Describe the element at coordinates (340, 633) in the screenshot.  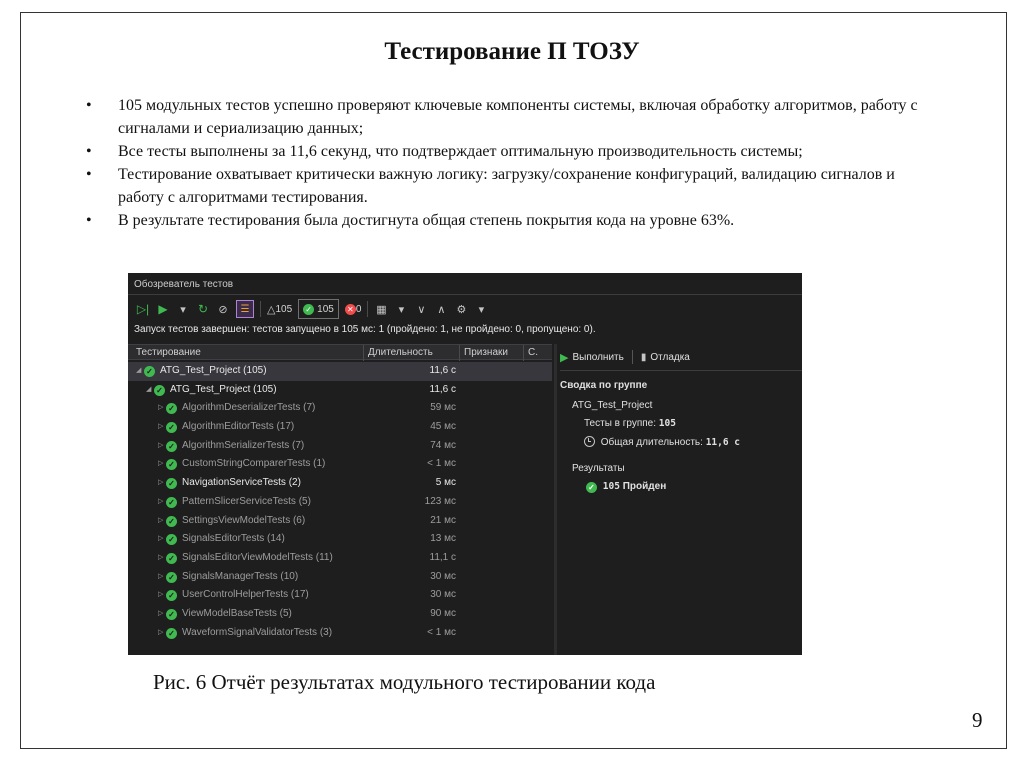
I see `tree-row: ▷ ✓ WaveformSignalValidatorTests (3) < 1 мс` at that location.